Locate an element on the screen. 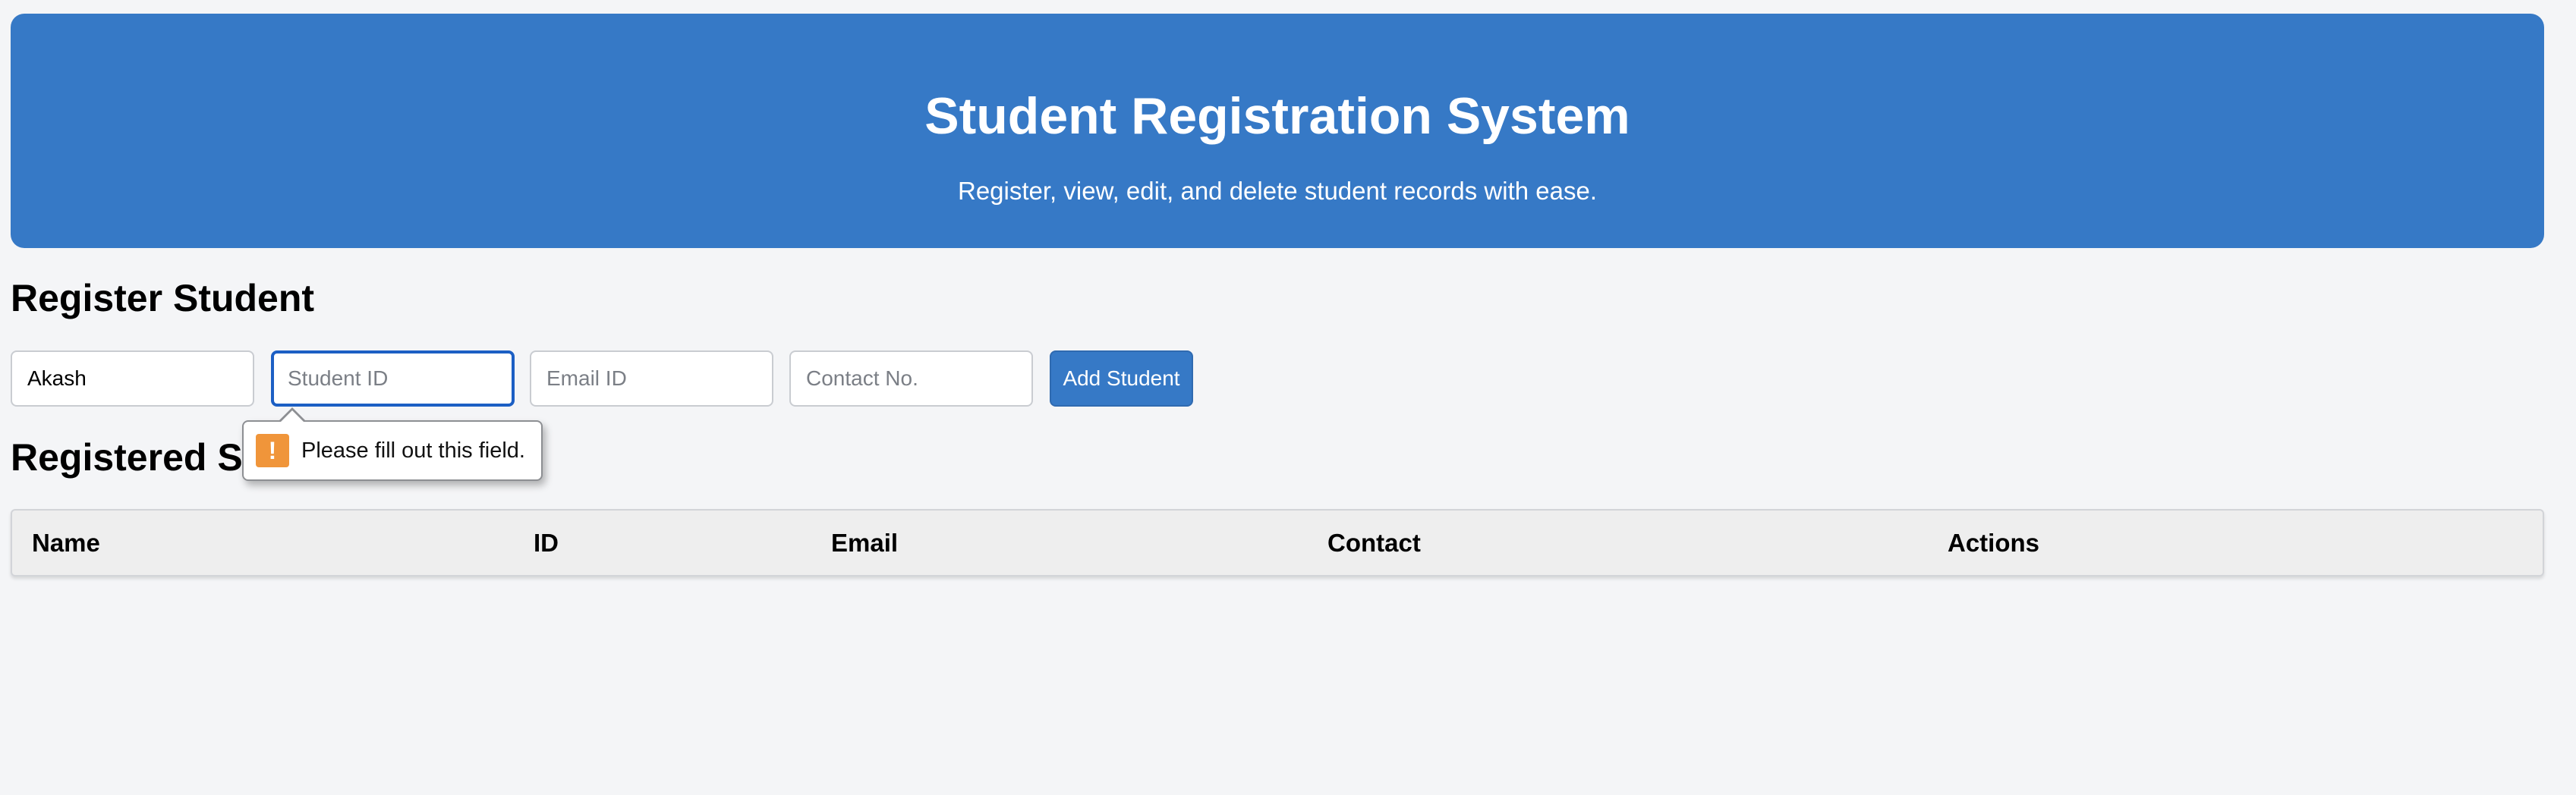 The height and width of the screenshot is (795, 2576). name-input is located at coordinates (132, 378).